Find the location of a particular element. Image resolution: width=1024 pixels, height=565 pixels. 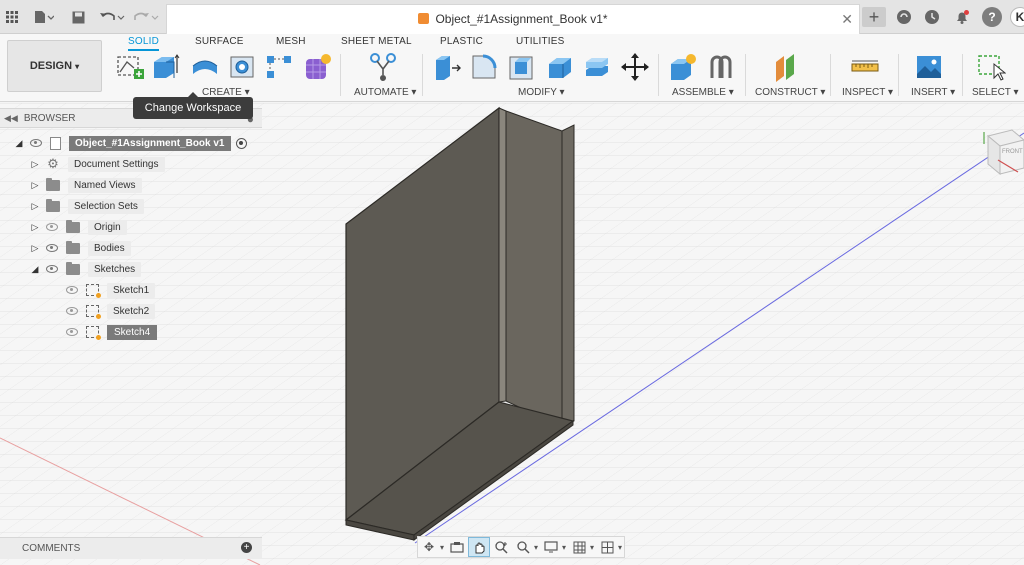

app-grid-icon is located at coordinates (12, 17).